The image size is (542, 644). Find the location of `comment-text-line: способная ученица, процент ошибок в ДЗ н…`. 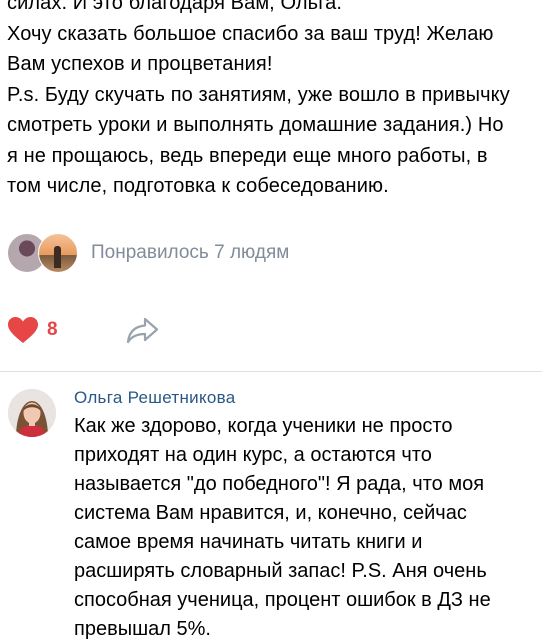

comment-text-line: способная ученица, процент ошибок в ДЗ н… is located at coordinates (282, 600).